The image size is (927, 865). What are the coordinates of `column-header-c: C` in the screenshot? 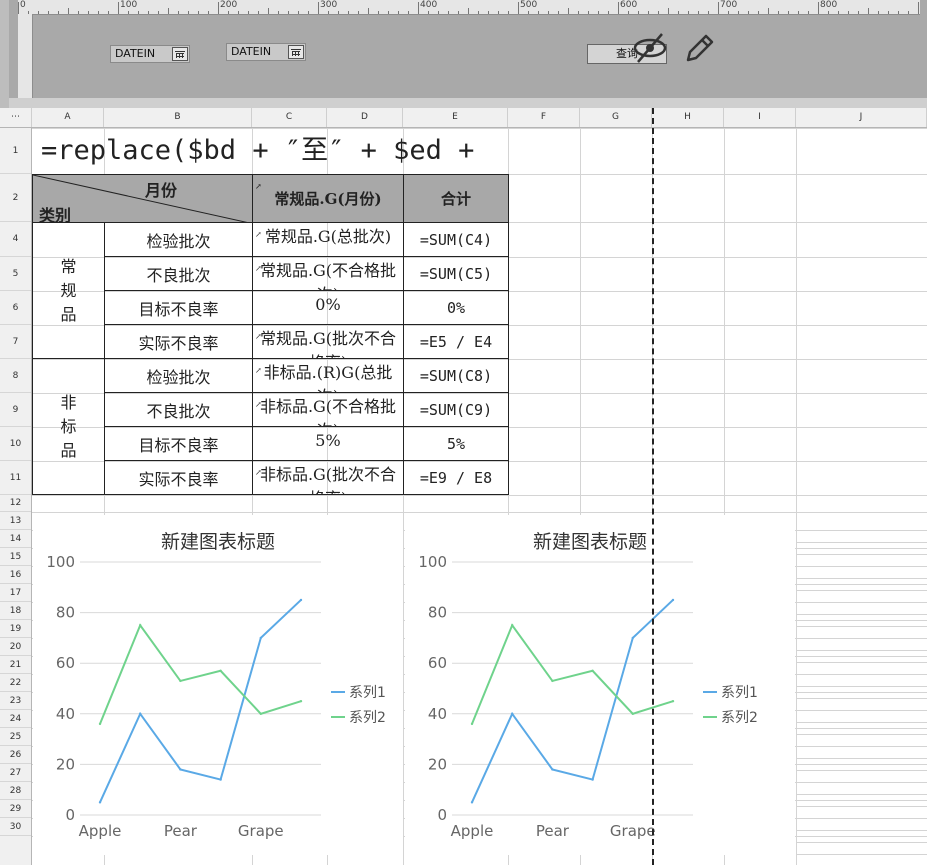 It's located at (289, 117).